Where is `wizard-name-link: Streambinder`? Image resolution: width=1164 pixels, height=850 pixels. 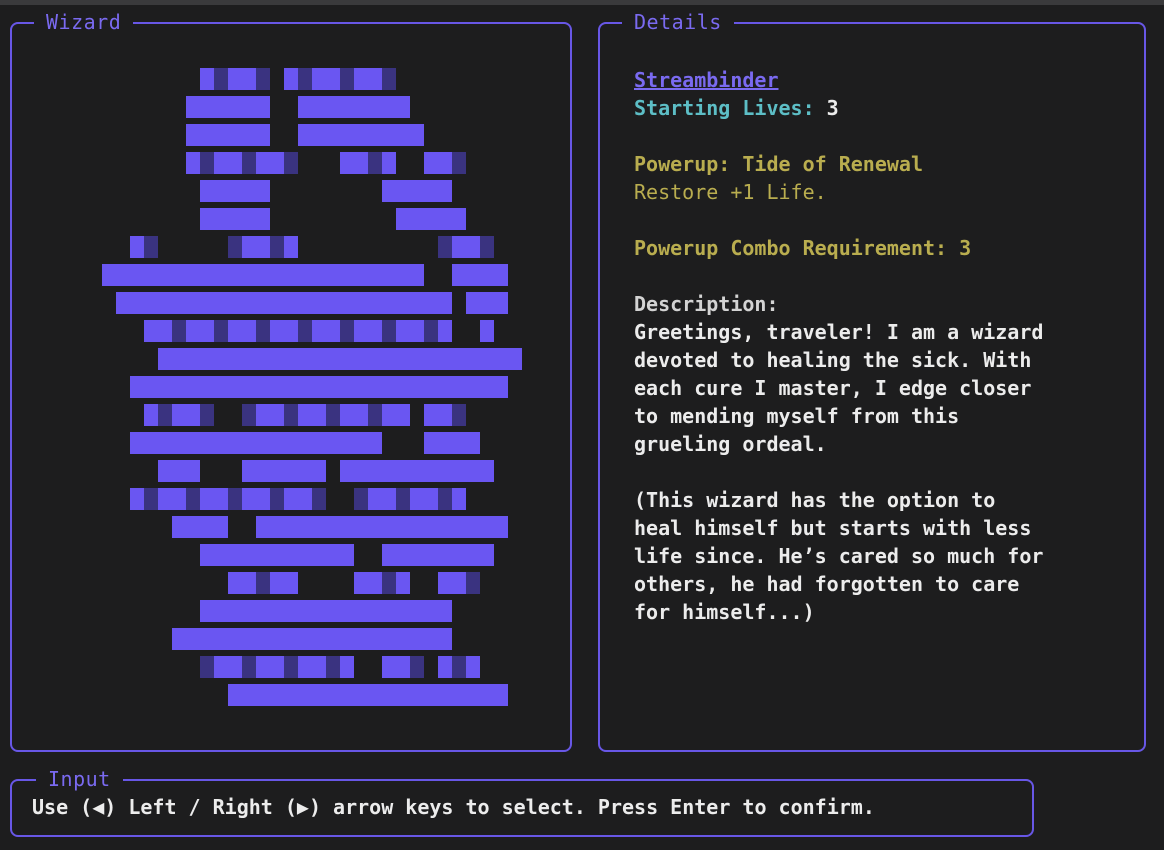 wizard-name-link: Streambinder is located at coordinates (706, 80).